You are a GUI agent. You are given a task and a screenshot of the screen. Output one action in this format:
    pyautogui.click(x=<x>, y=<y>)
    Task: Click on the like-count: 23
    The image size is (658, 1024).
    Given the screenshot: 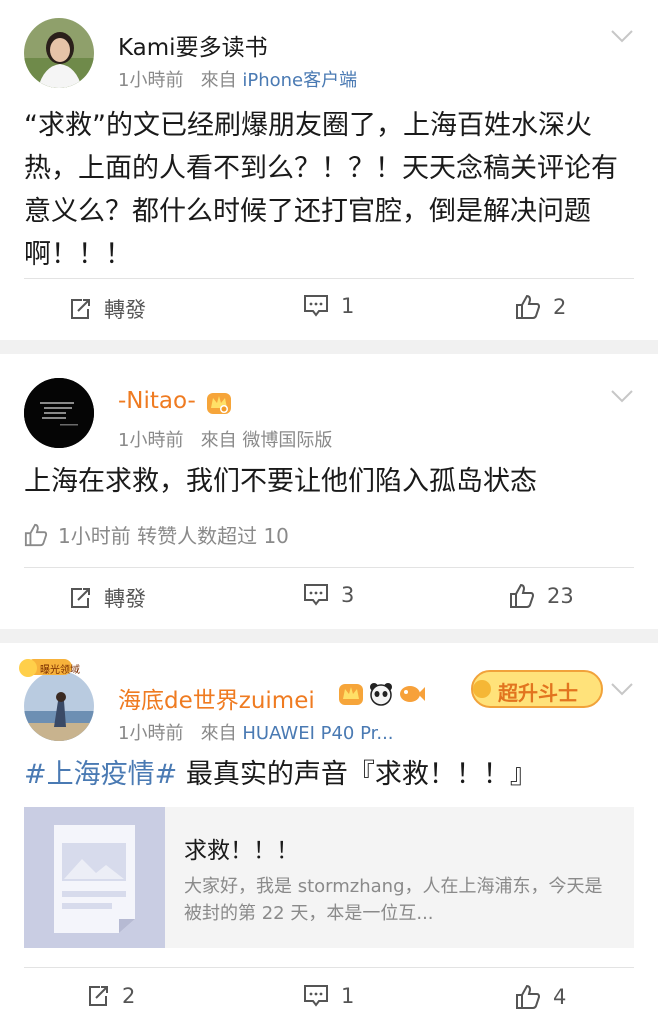 What is the action you would take?
    pyautogui.click(x=560, y=596)
    